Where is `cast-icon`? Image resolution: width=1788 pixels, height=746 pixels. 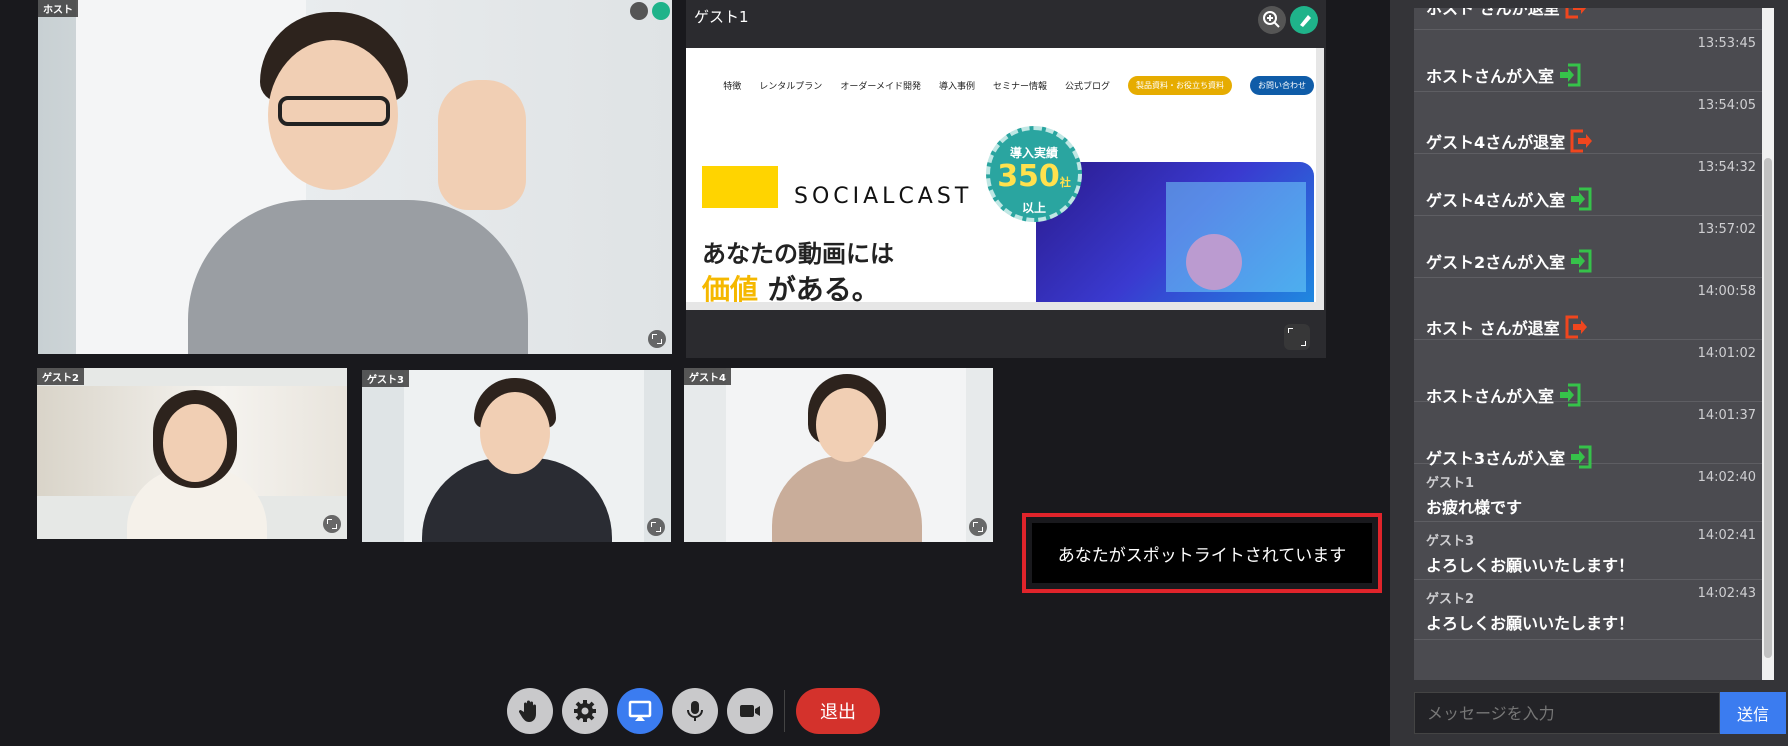 cast-icon is located at coordinates (640, 710).